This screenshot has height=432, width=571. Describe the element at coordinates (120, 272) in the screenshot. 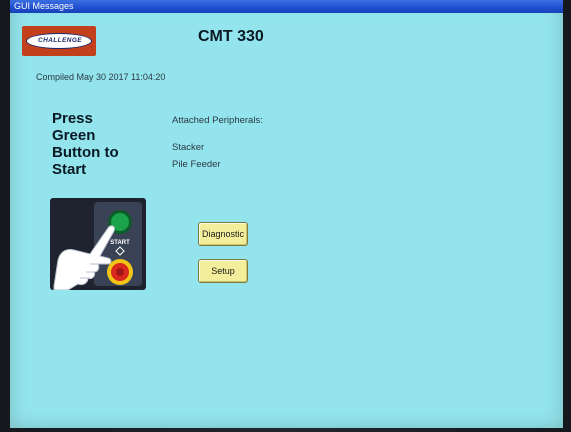

I see `stop-button-center` at that location.